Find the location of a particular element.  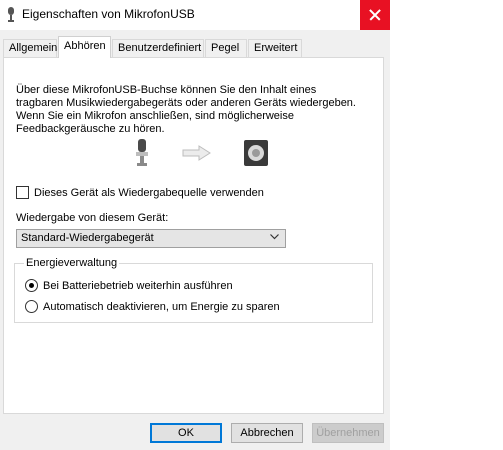

playback-device-select: Standard-Wiedergabegerät is located at coordinates (151, 238).